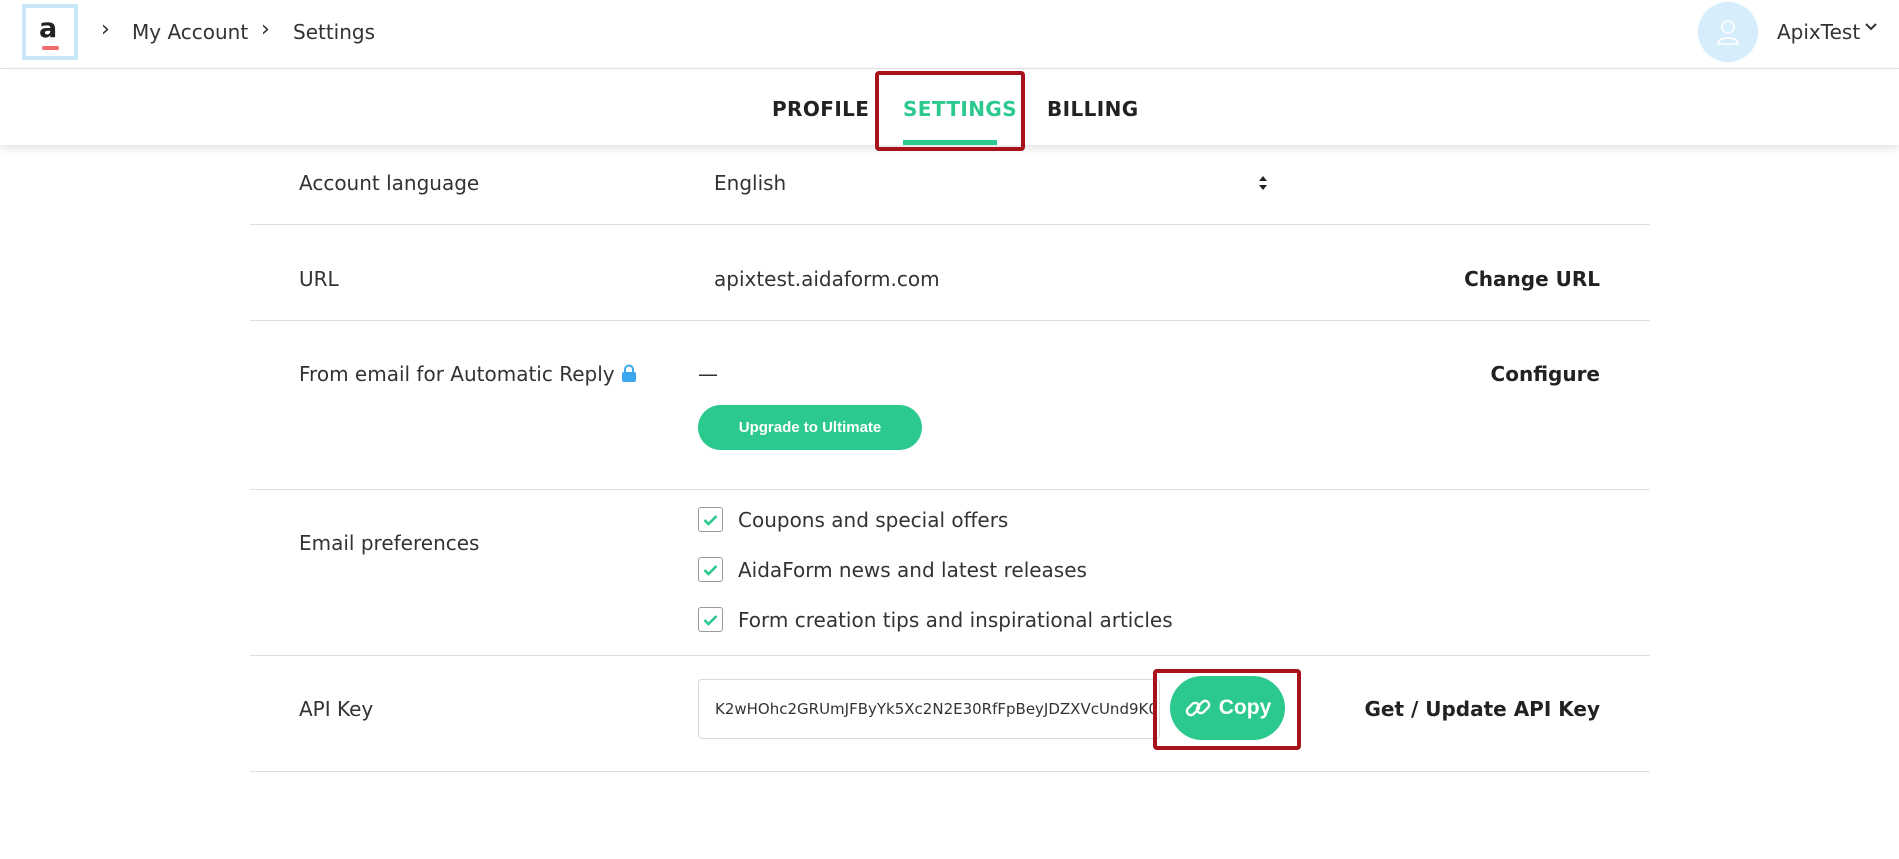 This screenshot has height=859, width=1899. I want to click on from-email-label: From email for Automatic Reply, so click(468, 374).